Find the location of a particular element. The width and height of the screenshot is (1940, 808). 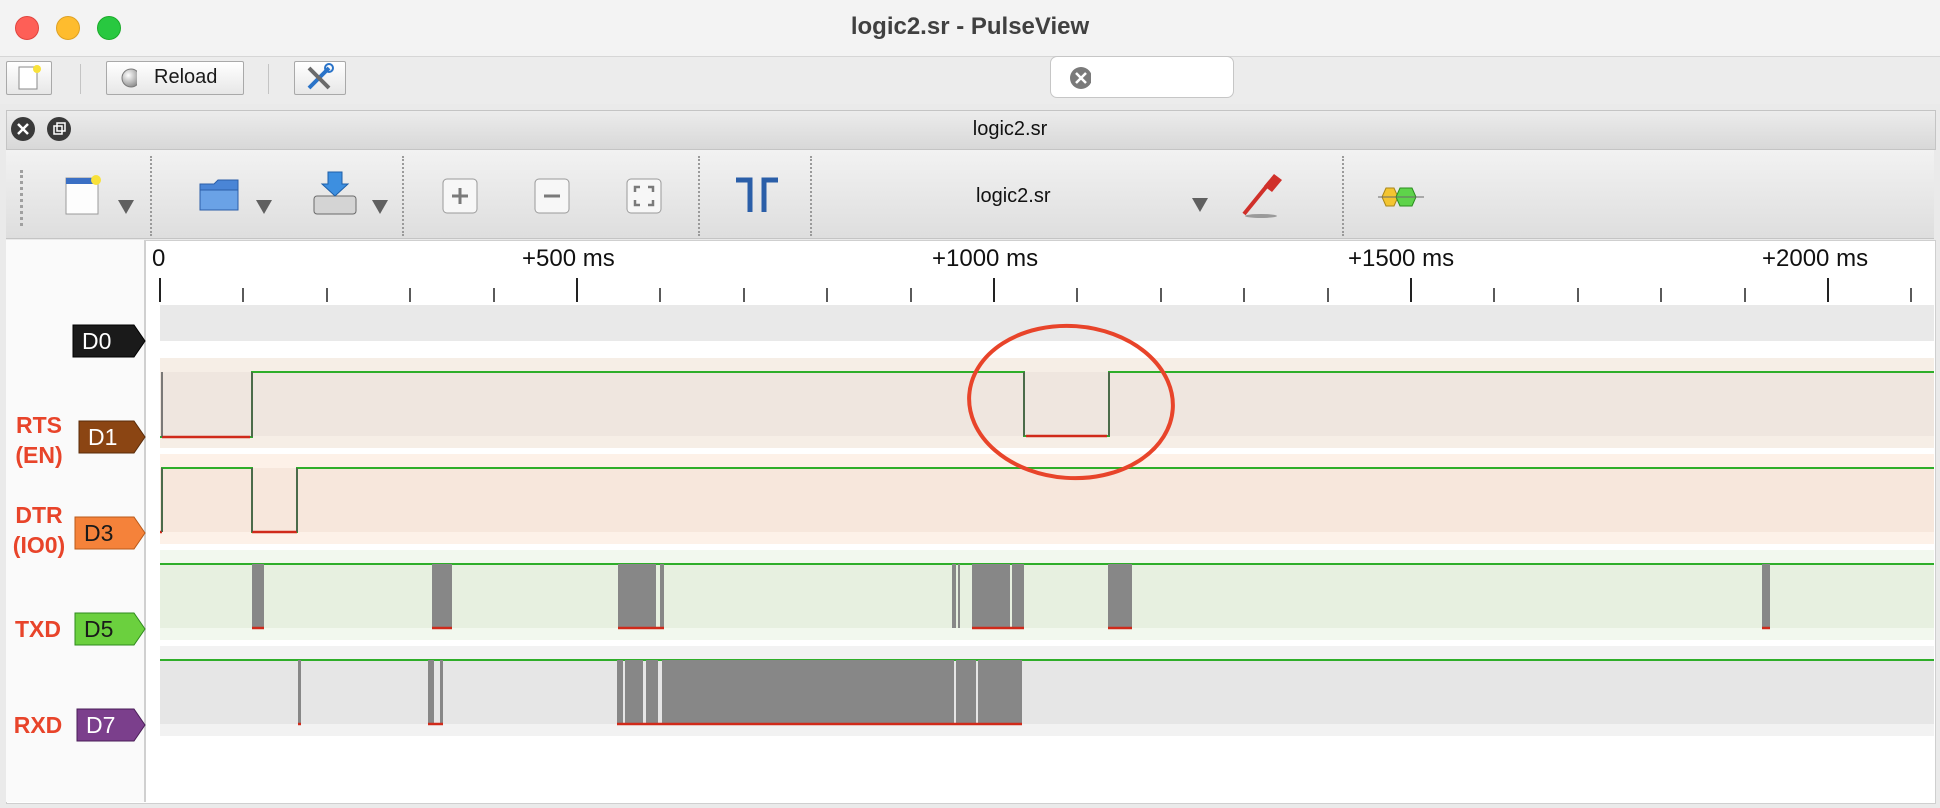

lane-d3-fill is located at coordinates (1047, 500).